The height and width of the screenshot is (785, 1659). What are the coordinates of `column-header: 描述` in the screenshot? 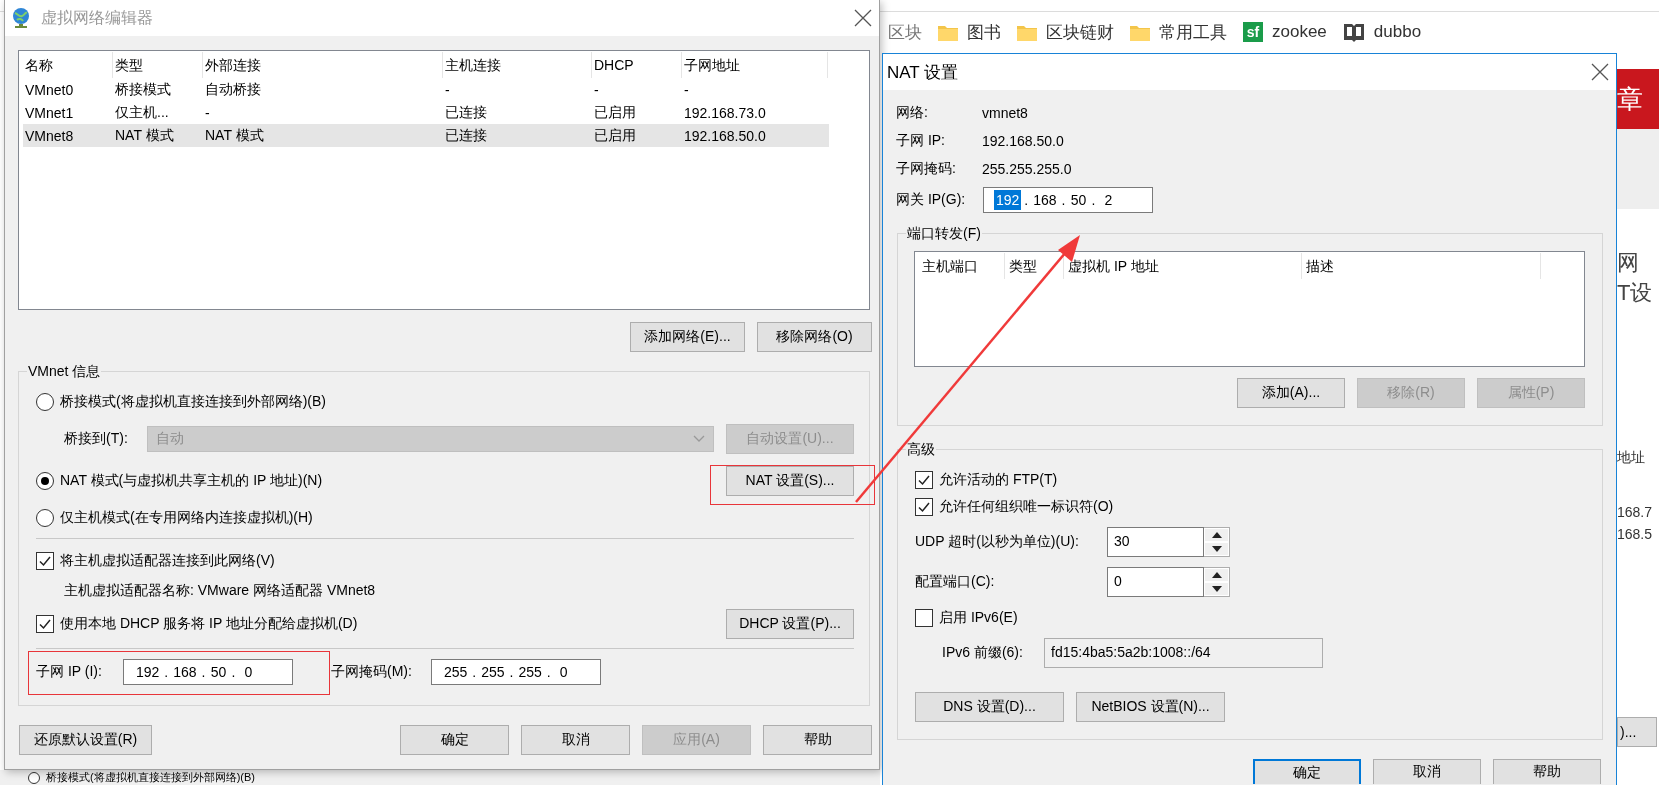 It's located at (1421, 266).